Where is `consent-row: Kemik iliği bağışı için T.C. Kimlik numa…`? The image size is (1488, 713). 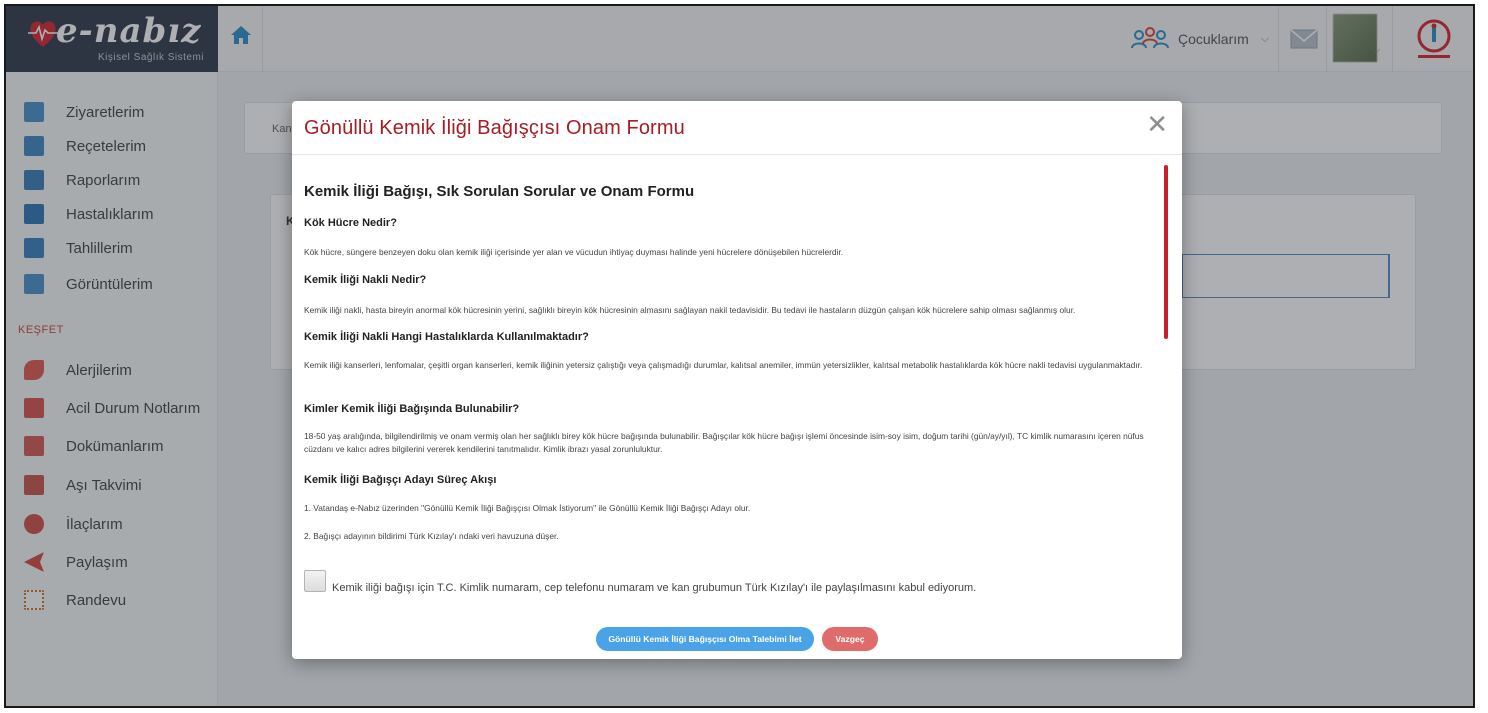
consent-row: Kemik iliği bağışı için T.C. Kimlik numa… is located at coordinates (734, 583).